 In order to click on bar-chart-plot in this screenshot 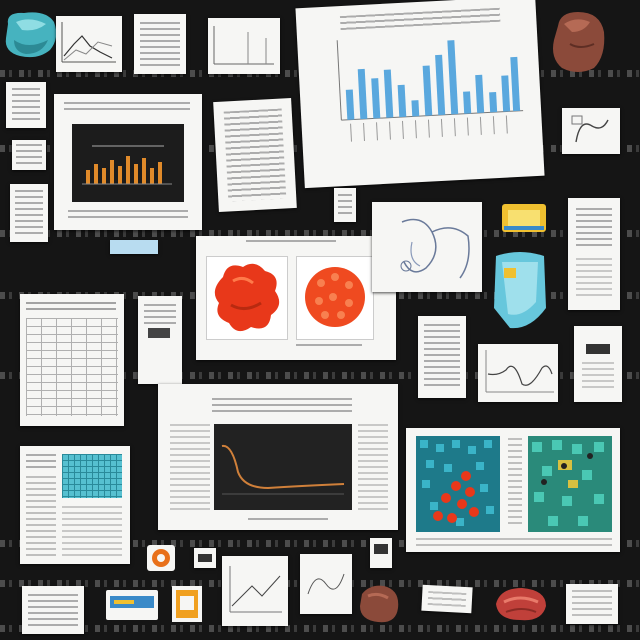, I will do `click(430, 91)`.